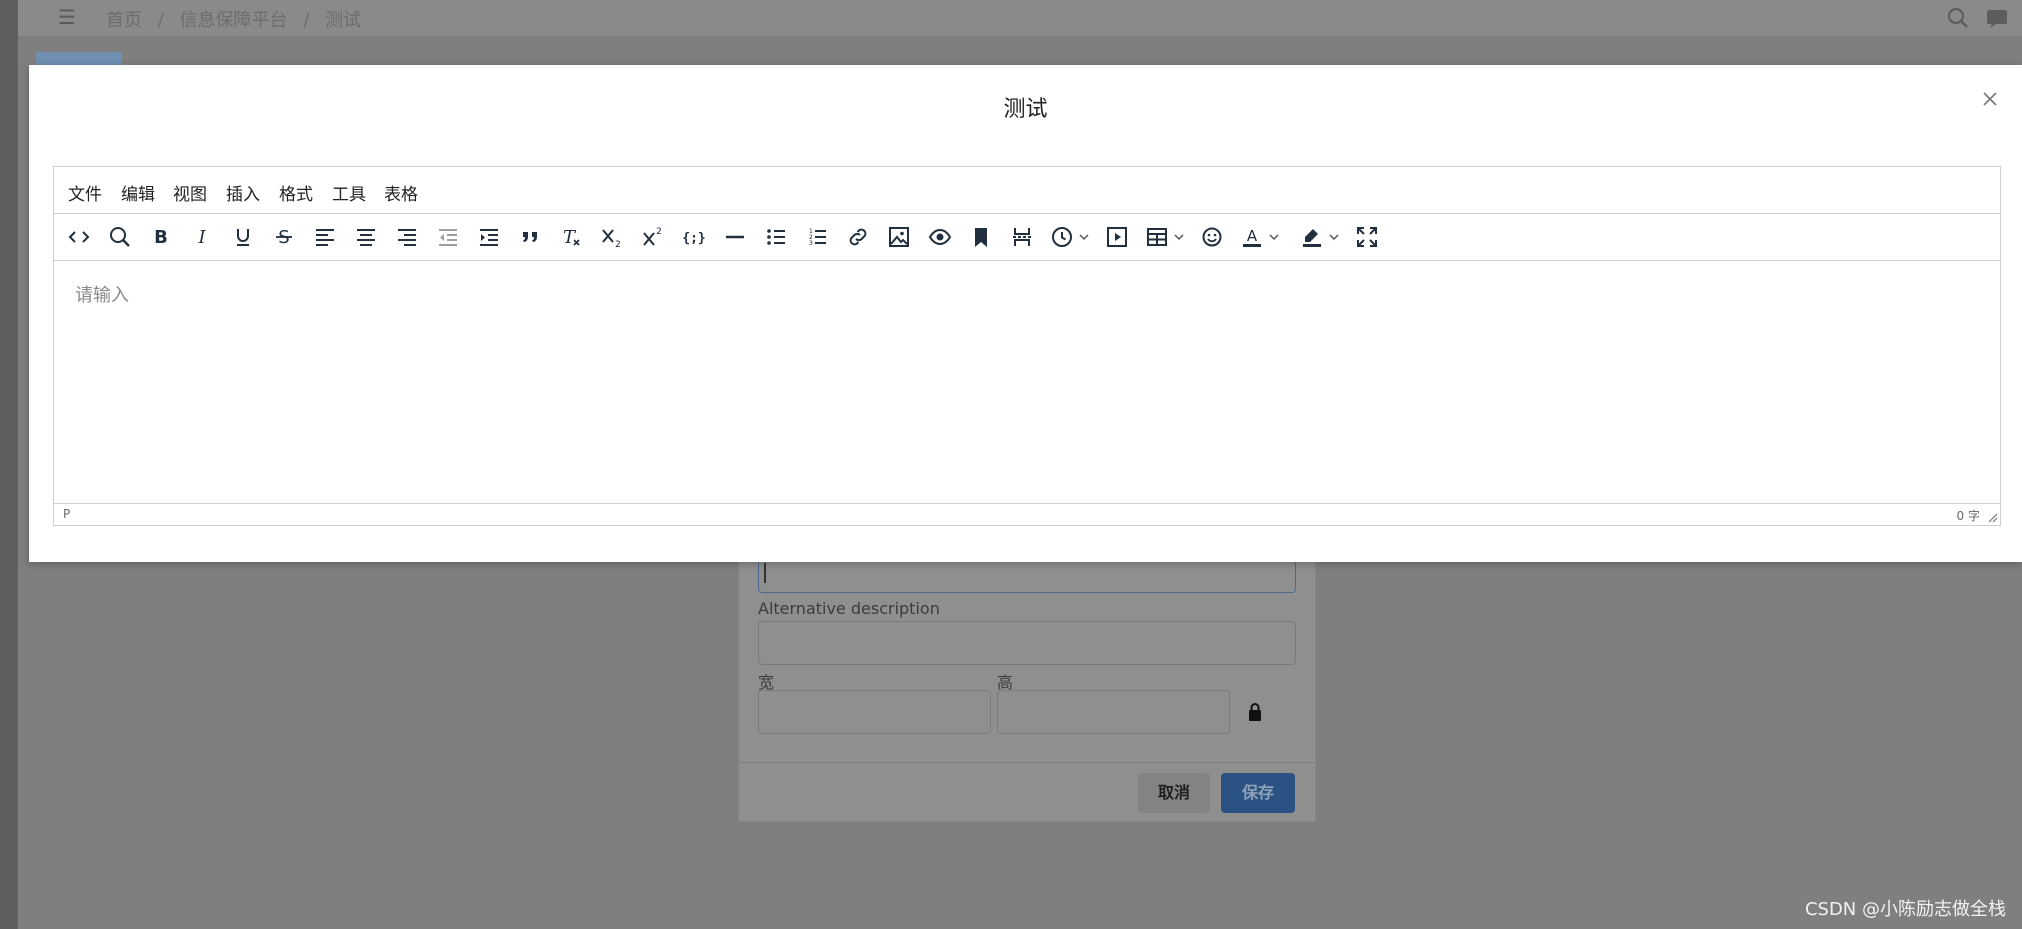  What do you see at coordinates (776, 237) in the screenshot?
I see `bullet-list-icon` at bounding box center [776, 237].